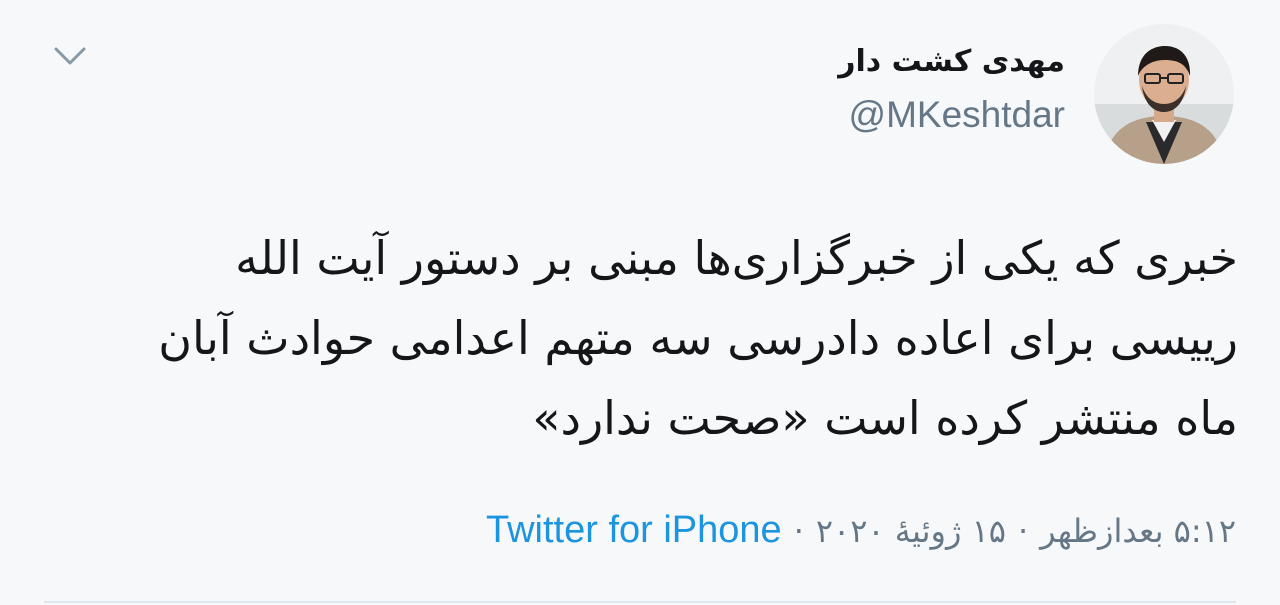 The width and height of the screenshot is (1280, 605). I want to click on tweet-menu-button, so click(70, 56).